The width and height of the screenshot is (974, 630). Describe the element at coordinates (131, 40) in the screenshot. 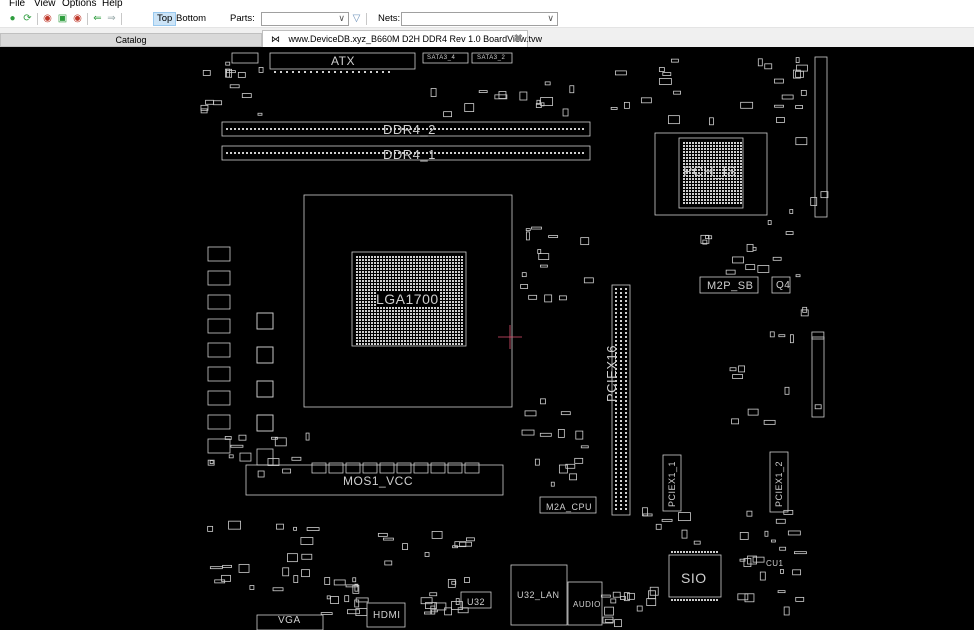

I see `tab-catalog: Catalog` at that location.